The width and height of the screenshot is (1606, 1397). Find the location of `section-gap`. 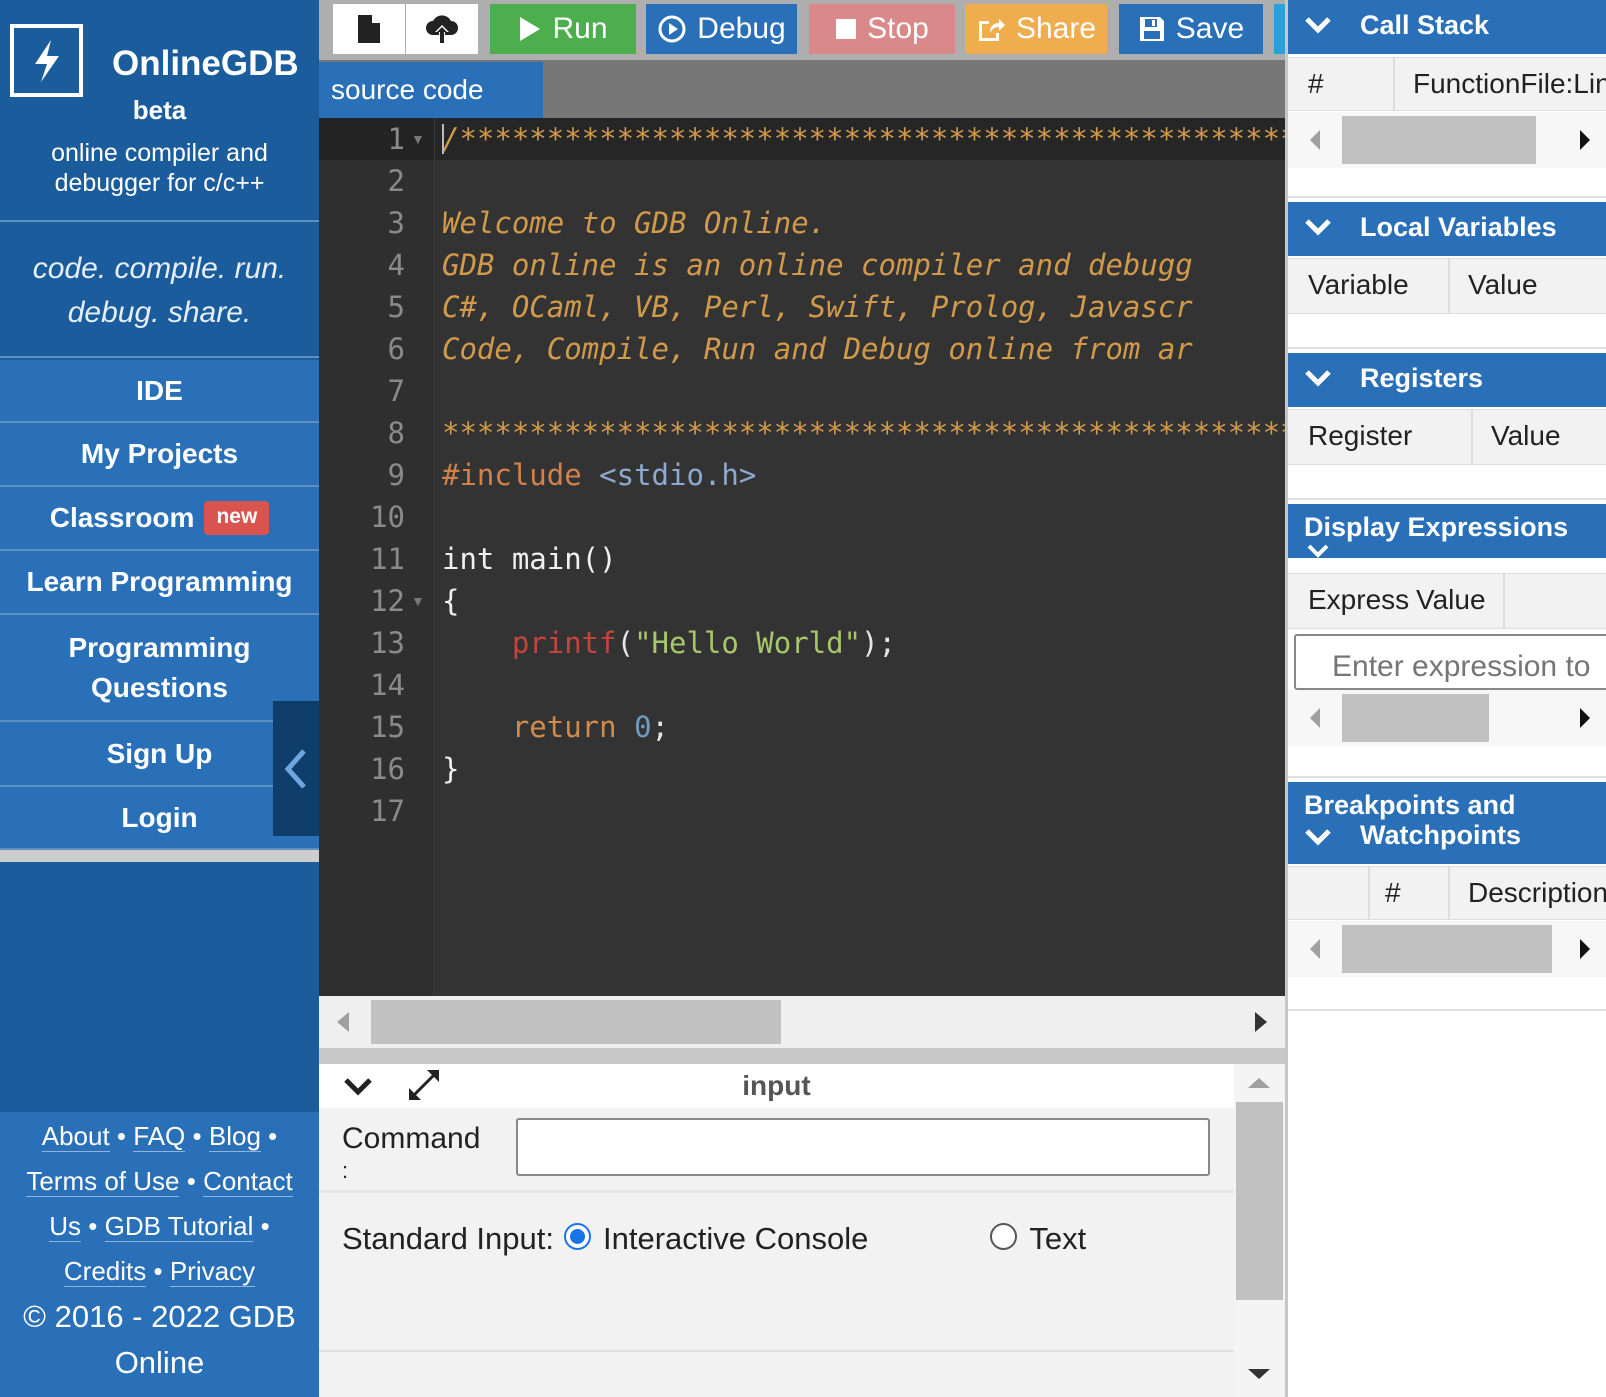

section-gap is located at coordinates (1447, 332).